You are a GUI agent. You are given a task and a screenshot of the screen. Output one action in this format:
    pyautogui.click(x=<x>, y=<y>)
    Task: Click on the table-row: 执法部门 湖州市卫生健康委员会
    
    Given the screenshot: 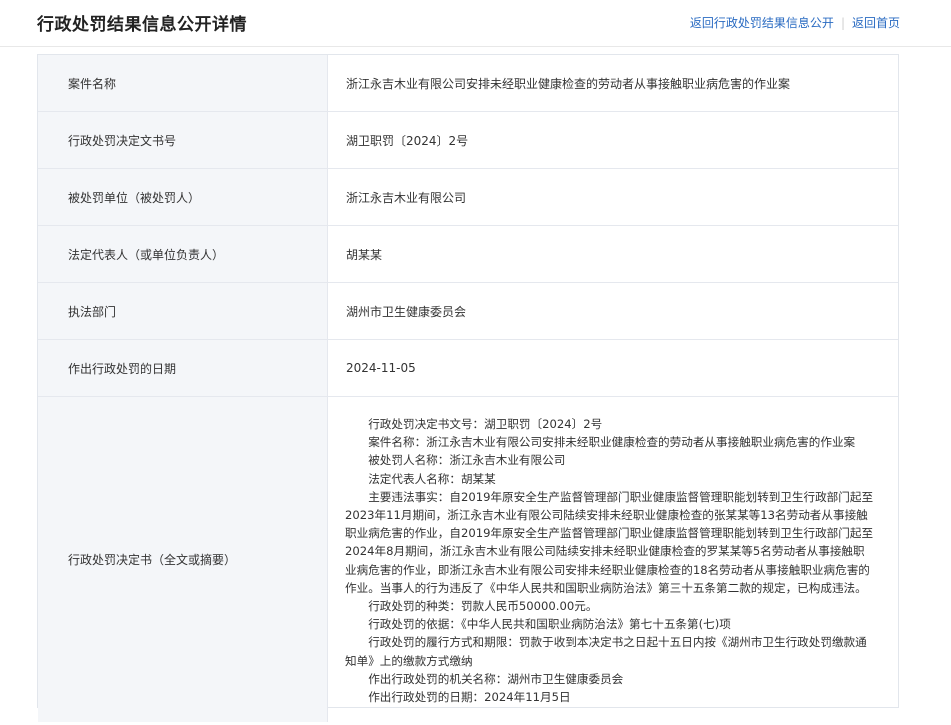 What is the action you would take?
    pyautogui.click(x=468, y=311)
    